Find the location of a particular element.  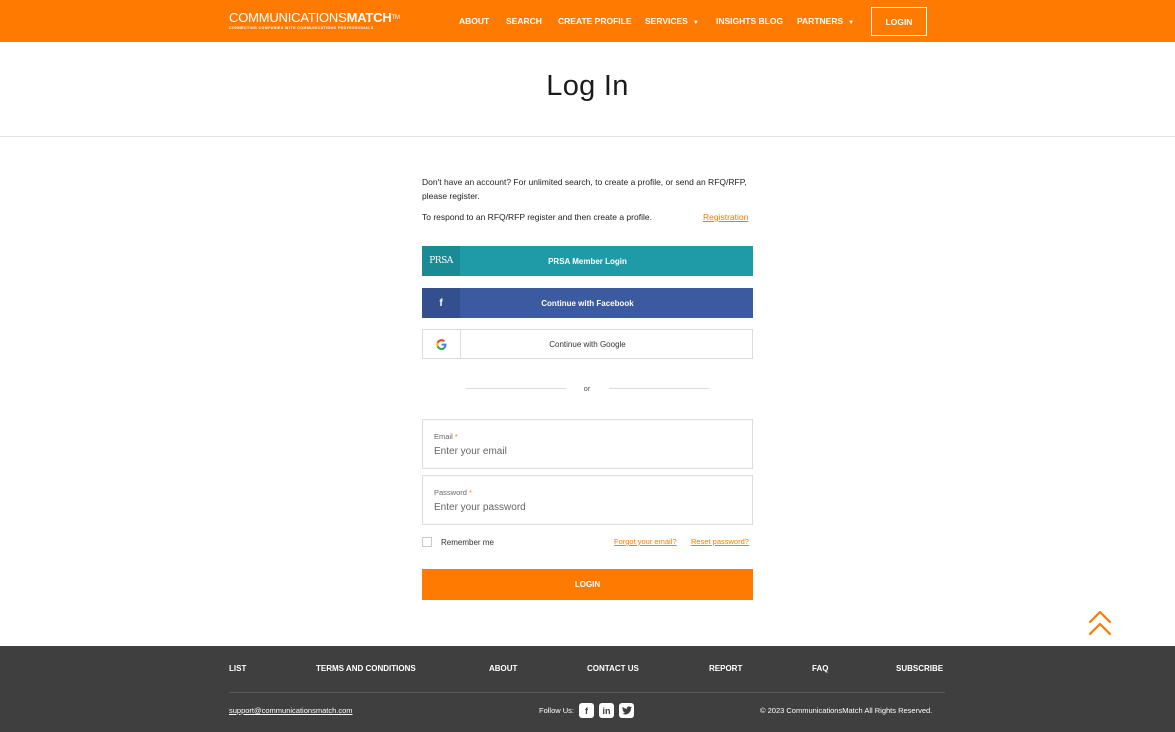

scroll-top-icon is located at coordinates (1100, 623).